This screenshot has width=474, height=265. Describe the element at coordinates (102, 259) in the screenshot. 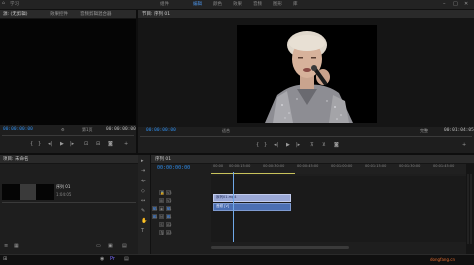

I see `taskbar-app-icon: ◉` at that location.